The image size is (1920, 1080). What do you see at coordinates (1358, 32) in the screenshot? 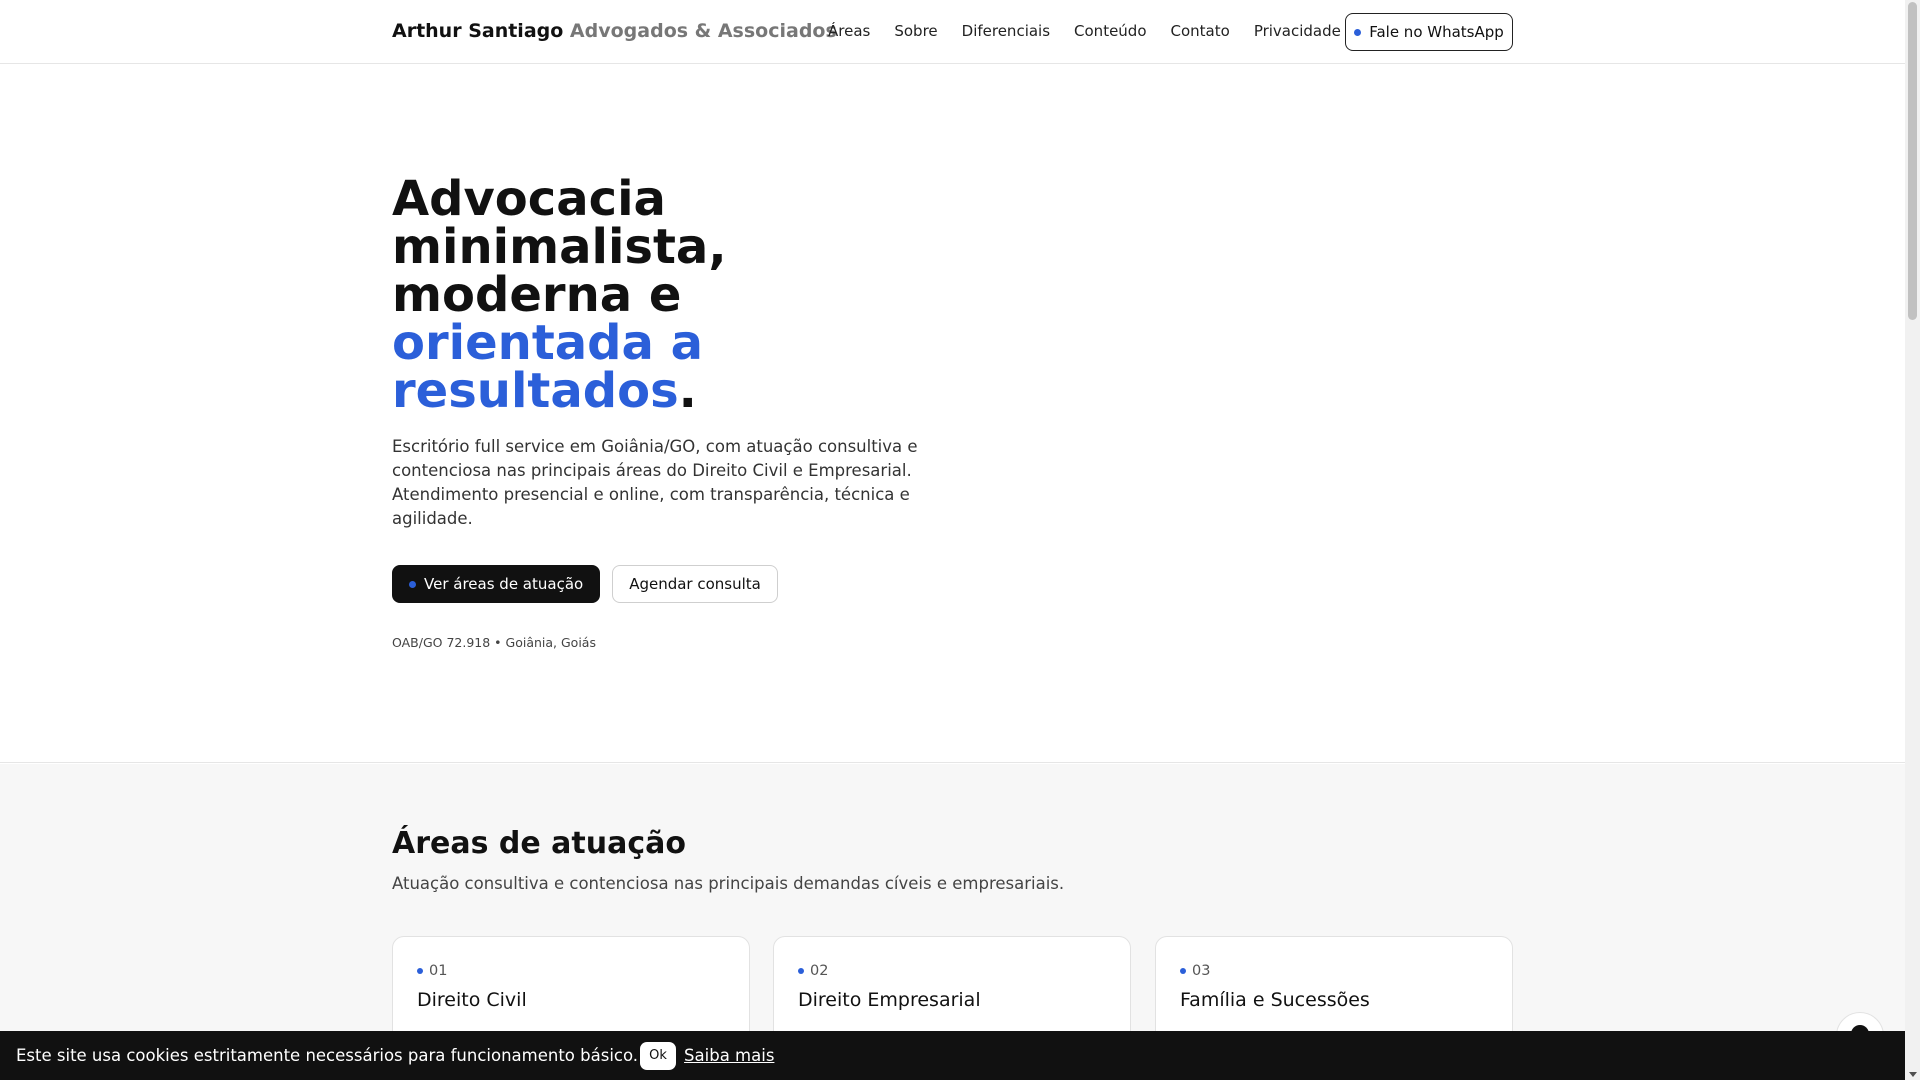
I see `status-dot-icon` at bounding box center [1358, 32].